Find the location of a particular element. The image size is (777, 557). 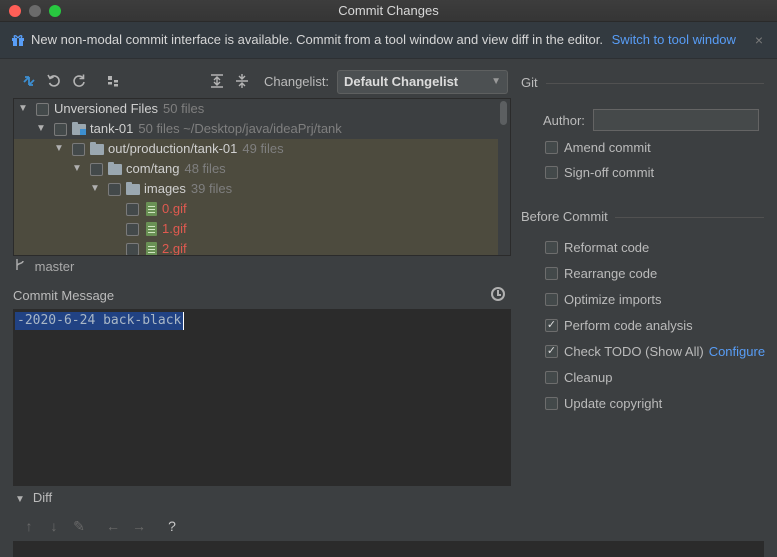

switch-to-tool-window-link: Switch to tool window is located at coordinates (674, 39).